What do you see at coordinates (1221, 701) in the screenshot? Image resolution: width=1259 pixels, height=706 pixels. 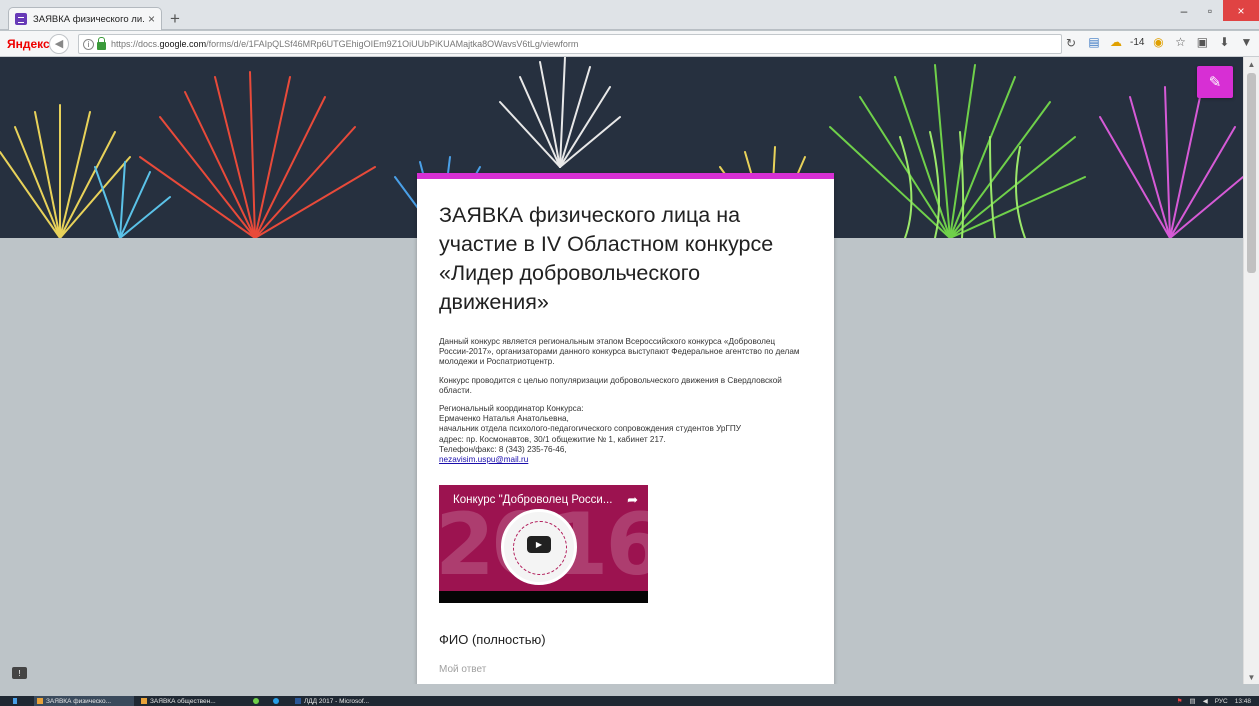 I see `keyboard-language: РУС` at bounding box center [1221, 701].